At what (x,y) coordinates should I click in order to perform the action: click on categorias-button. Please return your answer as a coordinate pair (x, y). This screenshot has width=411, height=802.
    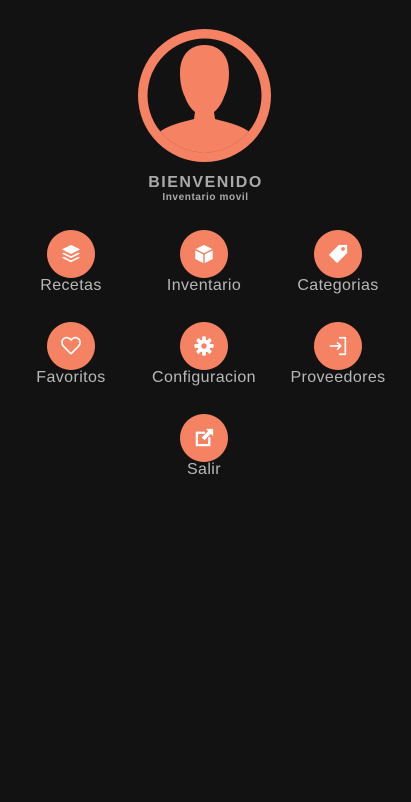
    Looking at the image, I should click on (338, 254).